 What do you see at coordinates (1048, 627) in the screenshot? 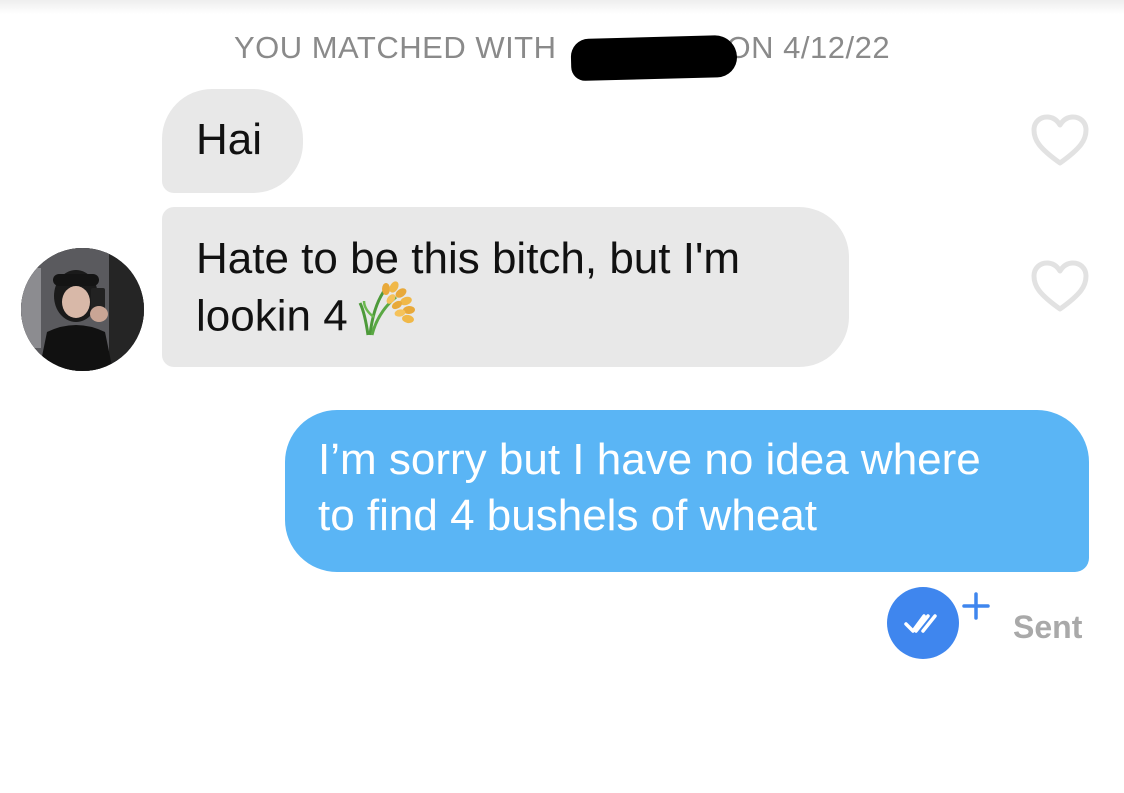
I see `sent-status-label: Sent` at bounding box center [1048, 627].